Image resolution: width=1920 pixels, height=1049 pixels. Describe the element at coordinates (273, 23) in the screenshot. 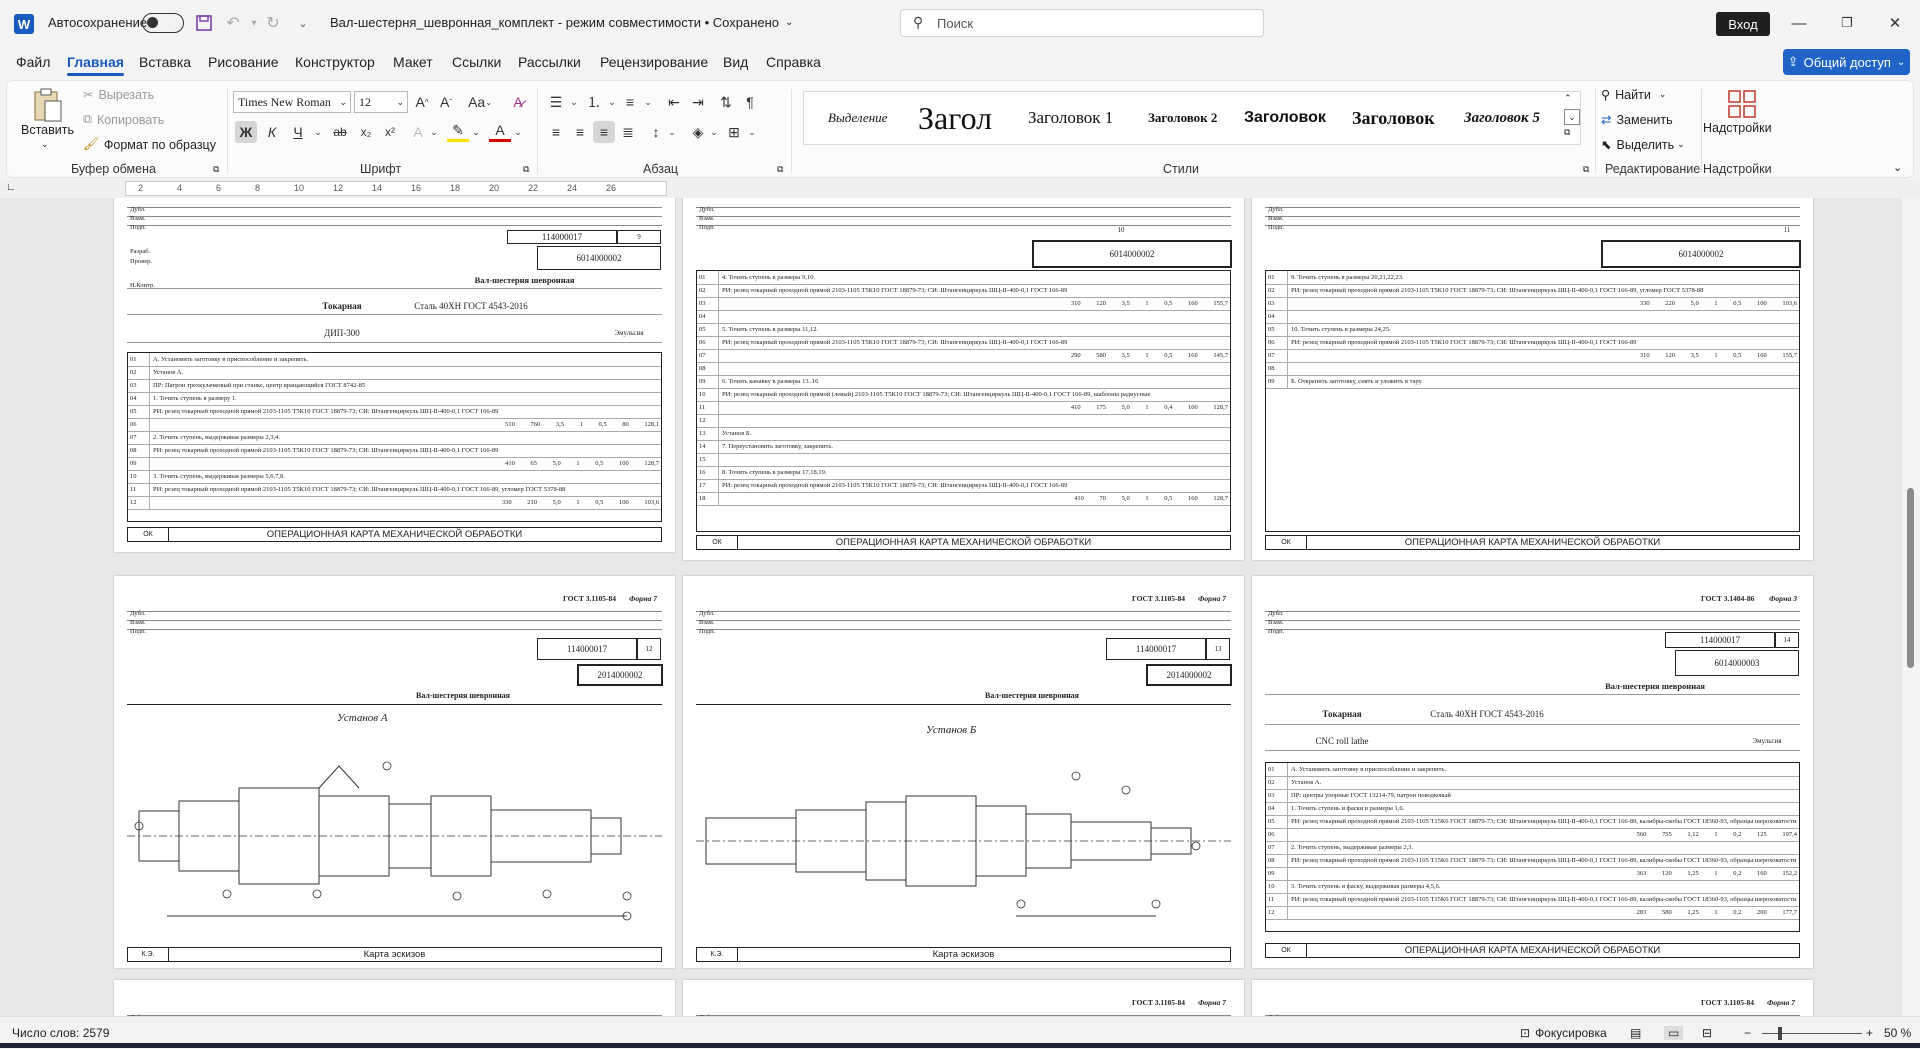

I see `redo-icon: ↻` at that location.